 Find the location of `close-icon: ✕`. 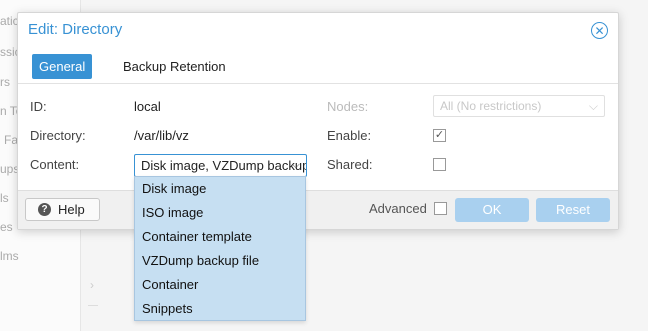

close-icon: ✕ is located at coordinates (599, 30).